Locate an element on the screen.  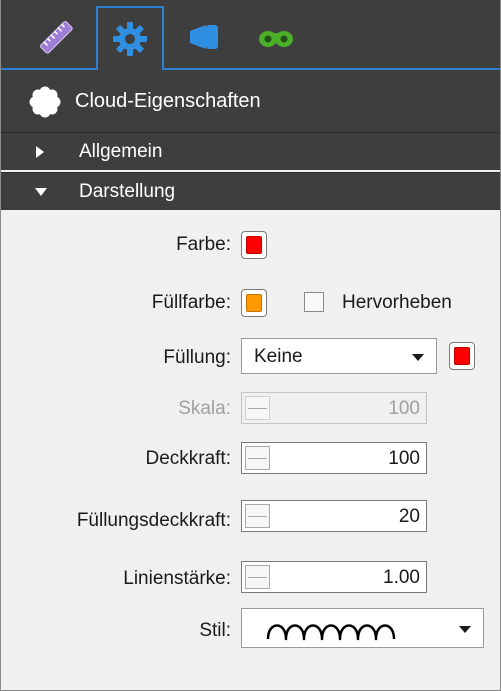
stil-label: Stil: is located at coordinates (215, 630).